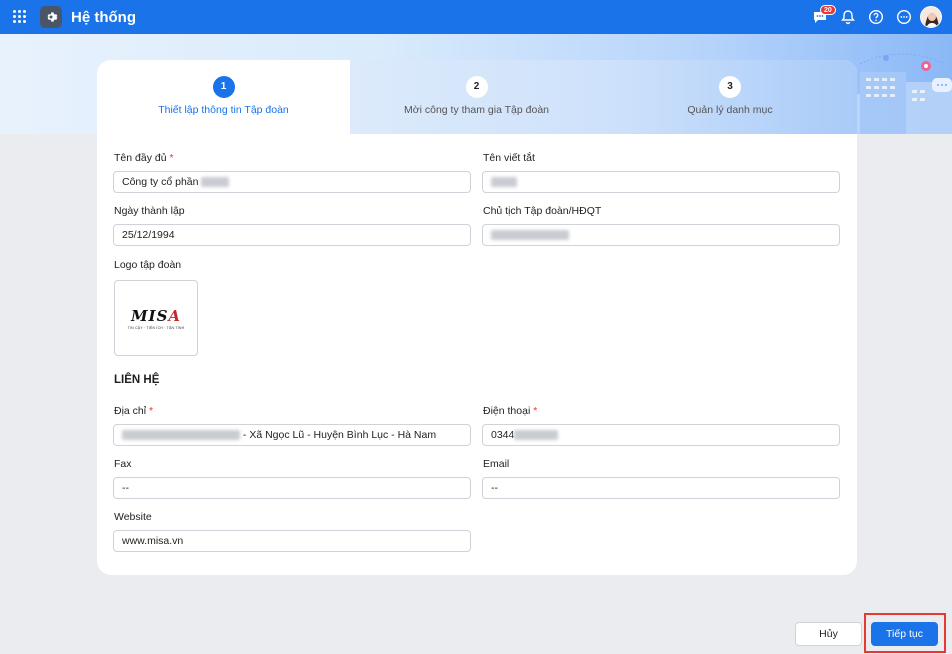 The width and height of the screenshot is (952, 654). I want to click on app-launcher-icon, so click(20, 17).